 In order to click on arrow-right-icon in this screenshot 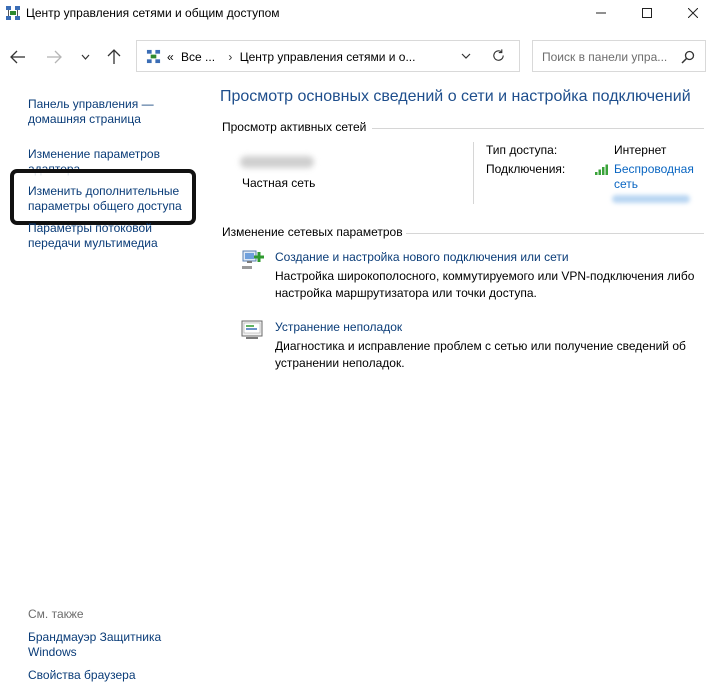, I will do `click(54, 57)`.